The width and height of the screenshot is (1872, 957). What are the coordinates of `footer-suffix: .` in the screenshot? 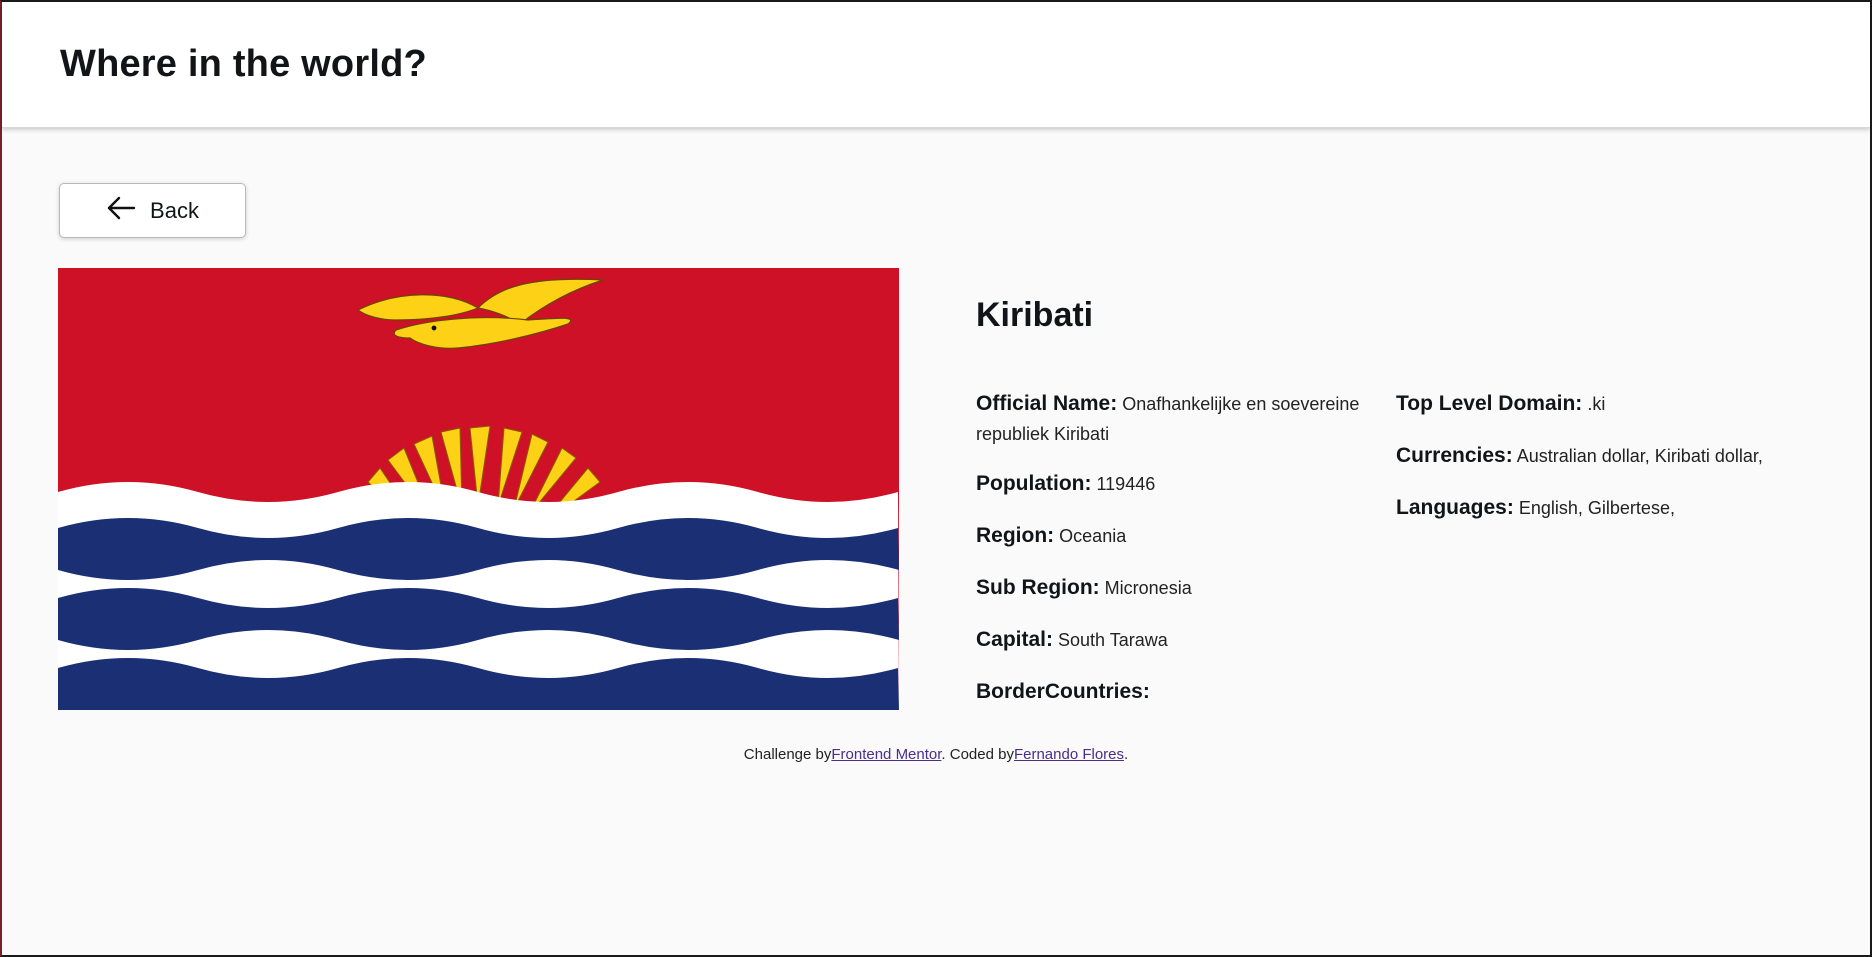 It's located at (1126, 754).